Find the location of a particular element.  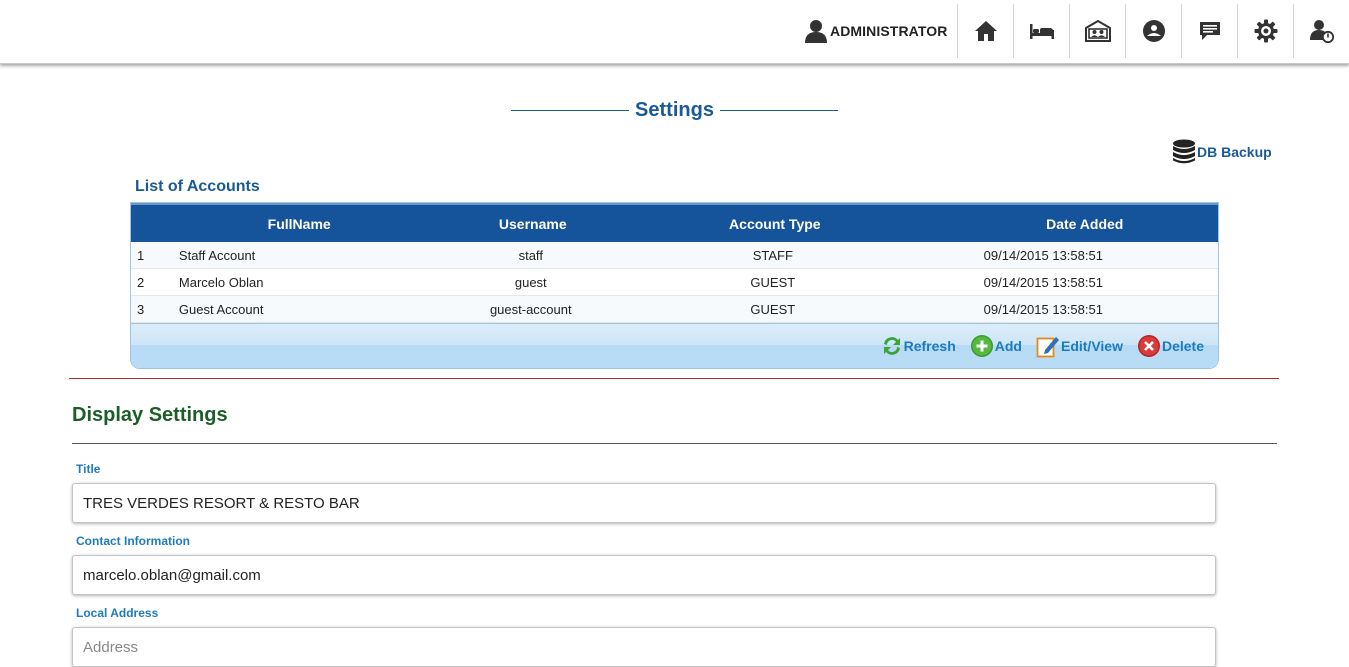

add-button: Add is located at coordinates (996, 346).